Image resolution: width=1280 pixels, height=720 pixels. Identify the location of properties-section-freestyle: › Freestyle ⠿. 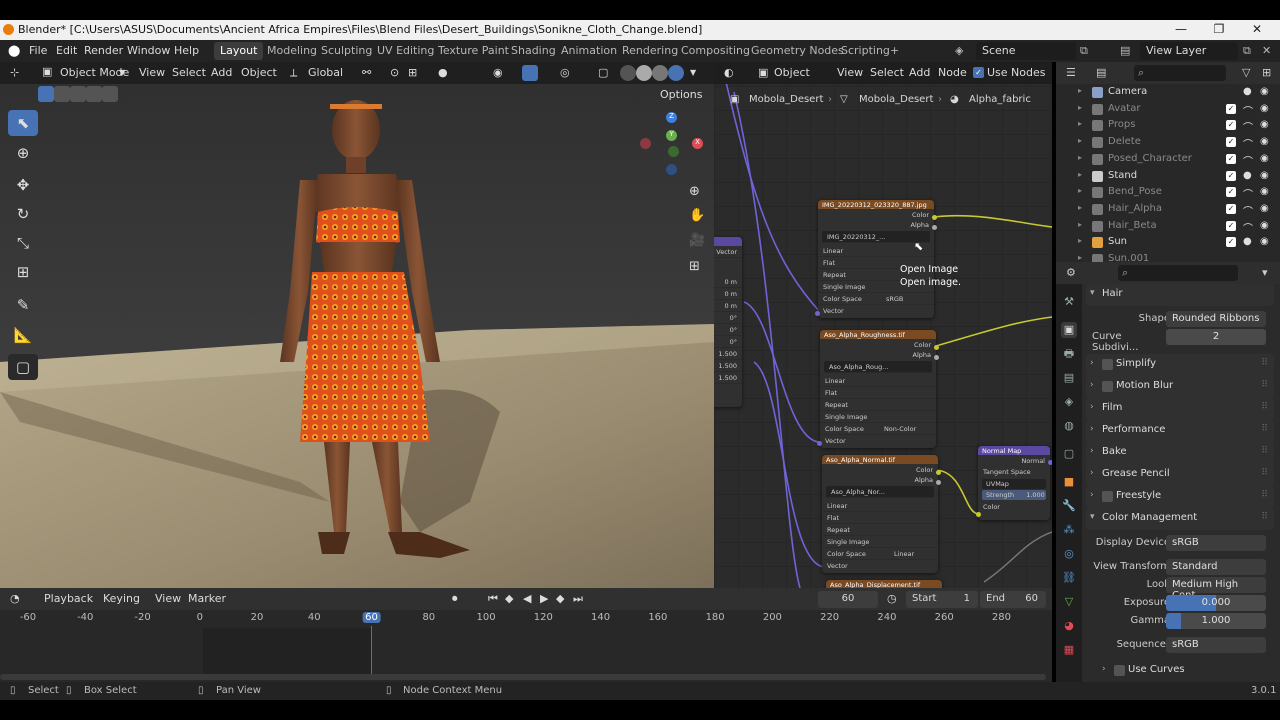
(1180, 497).